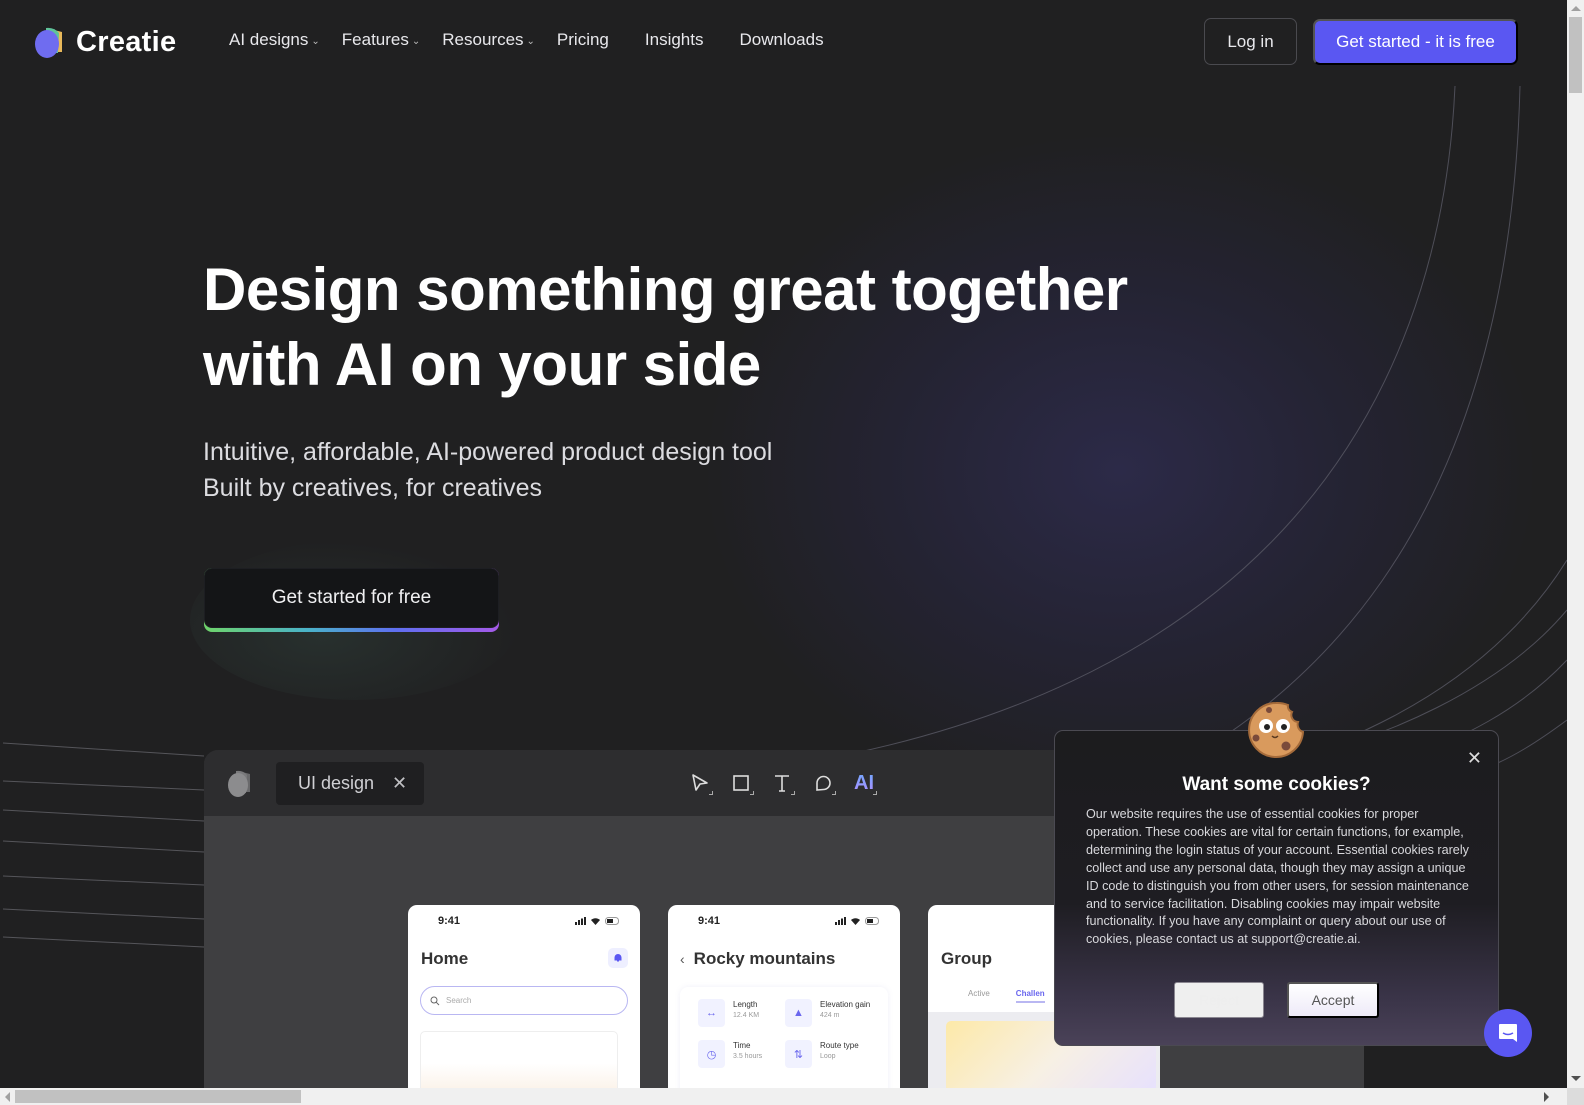 This screenshot has width=1584, height=1105. Describe the element at coordinates (828, 1056) in the screenshot. I see `stat-value: Loop` at that location.